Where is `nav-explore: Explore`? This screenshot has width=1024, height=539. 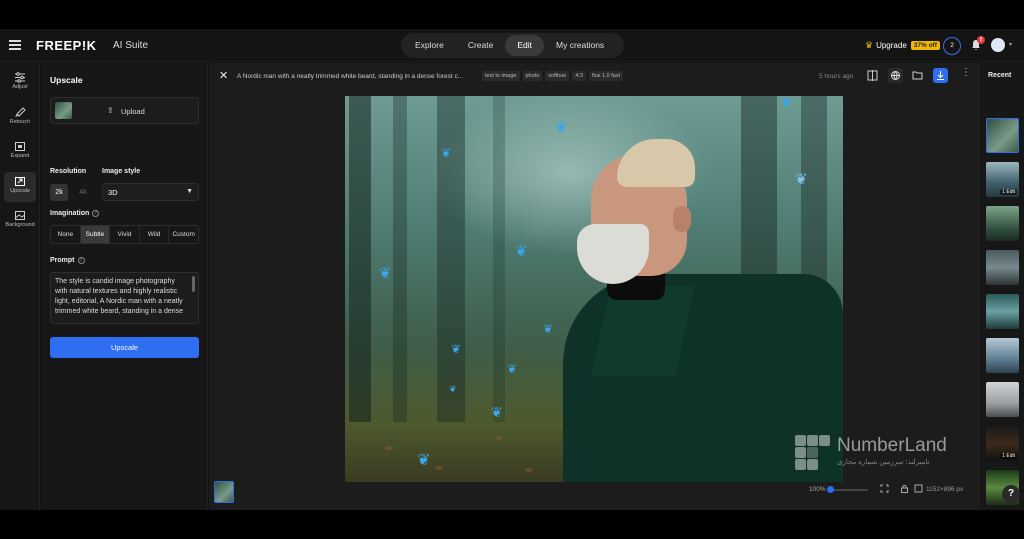
nav-explore: Explore is located at coordinates (429, 45).